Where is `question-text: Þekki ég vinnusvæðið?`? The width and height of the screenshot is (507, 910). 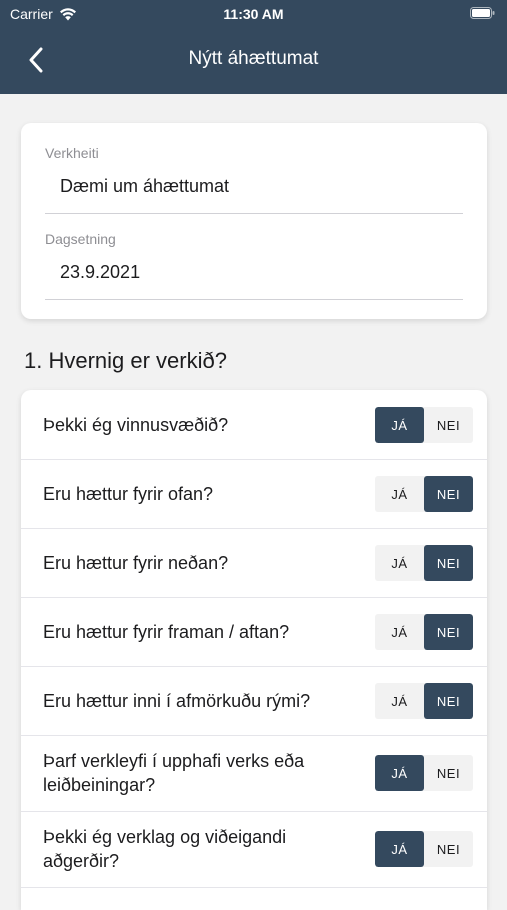 question-text: Þekki ég vinnusvæðið? is located at coordinates (136, 425).